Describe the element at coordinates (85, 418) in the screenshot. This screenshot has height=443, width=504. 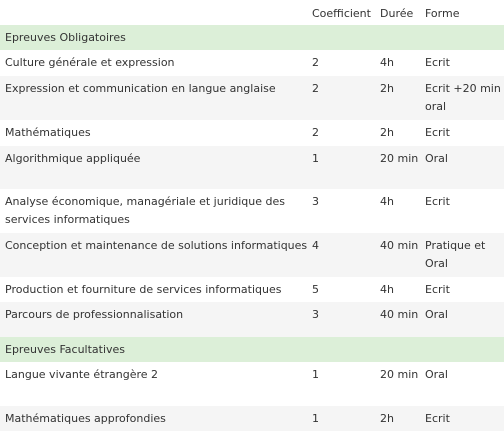
I see `subject-value: Mathématiques approfondies` at that location.